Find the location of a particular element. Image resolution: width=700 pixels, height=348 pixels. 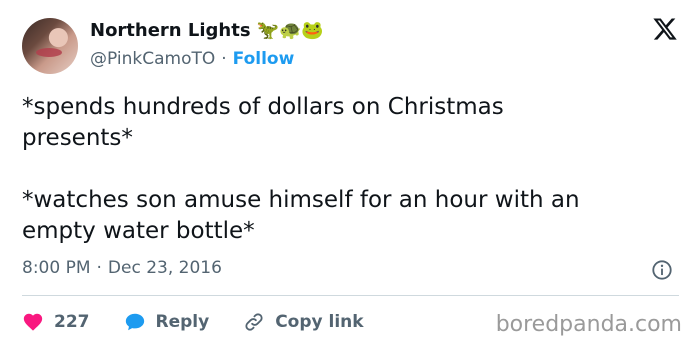

tweet-date: Dec 23, 2016 is located at coordinates (165, 268).